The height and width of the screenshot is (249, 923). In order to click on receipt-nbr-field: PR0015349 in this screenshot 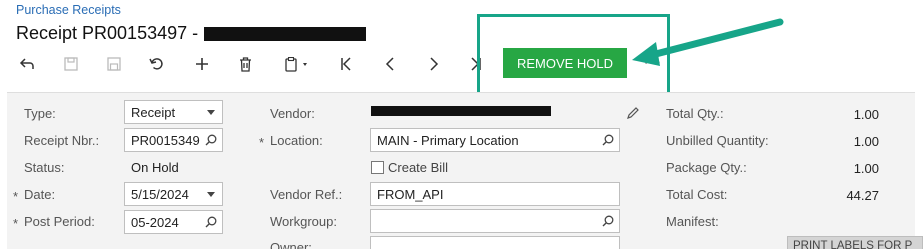, I will do `click(173, 140)`.